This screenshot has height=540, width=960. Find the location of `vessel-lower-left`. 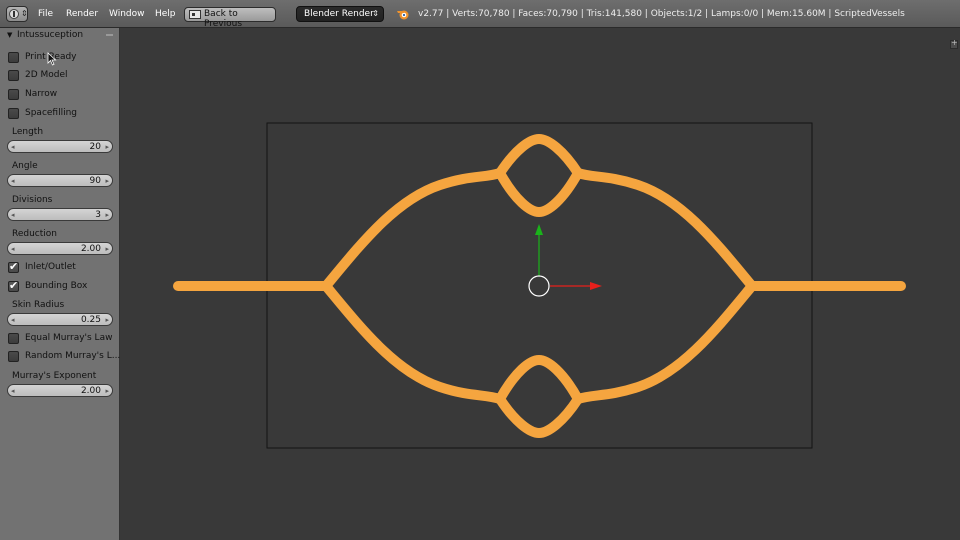

vessel-lower-left is located at coordinates (413, 342).